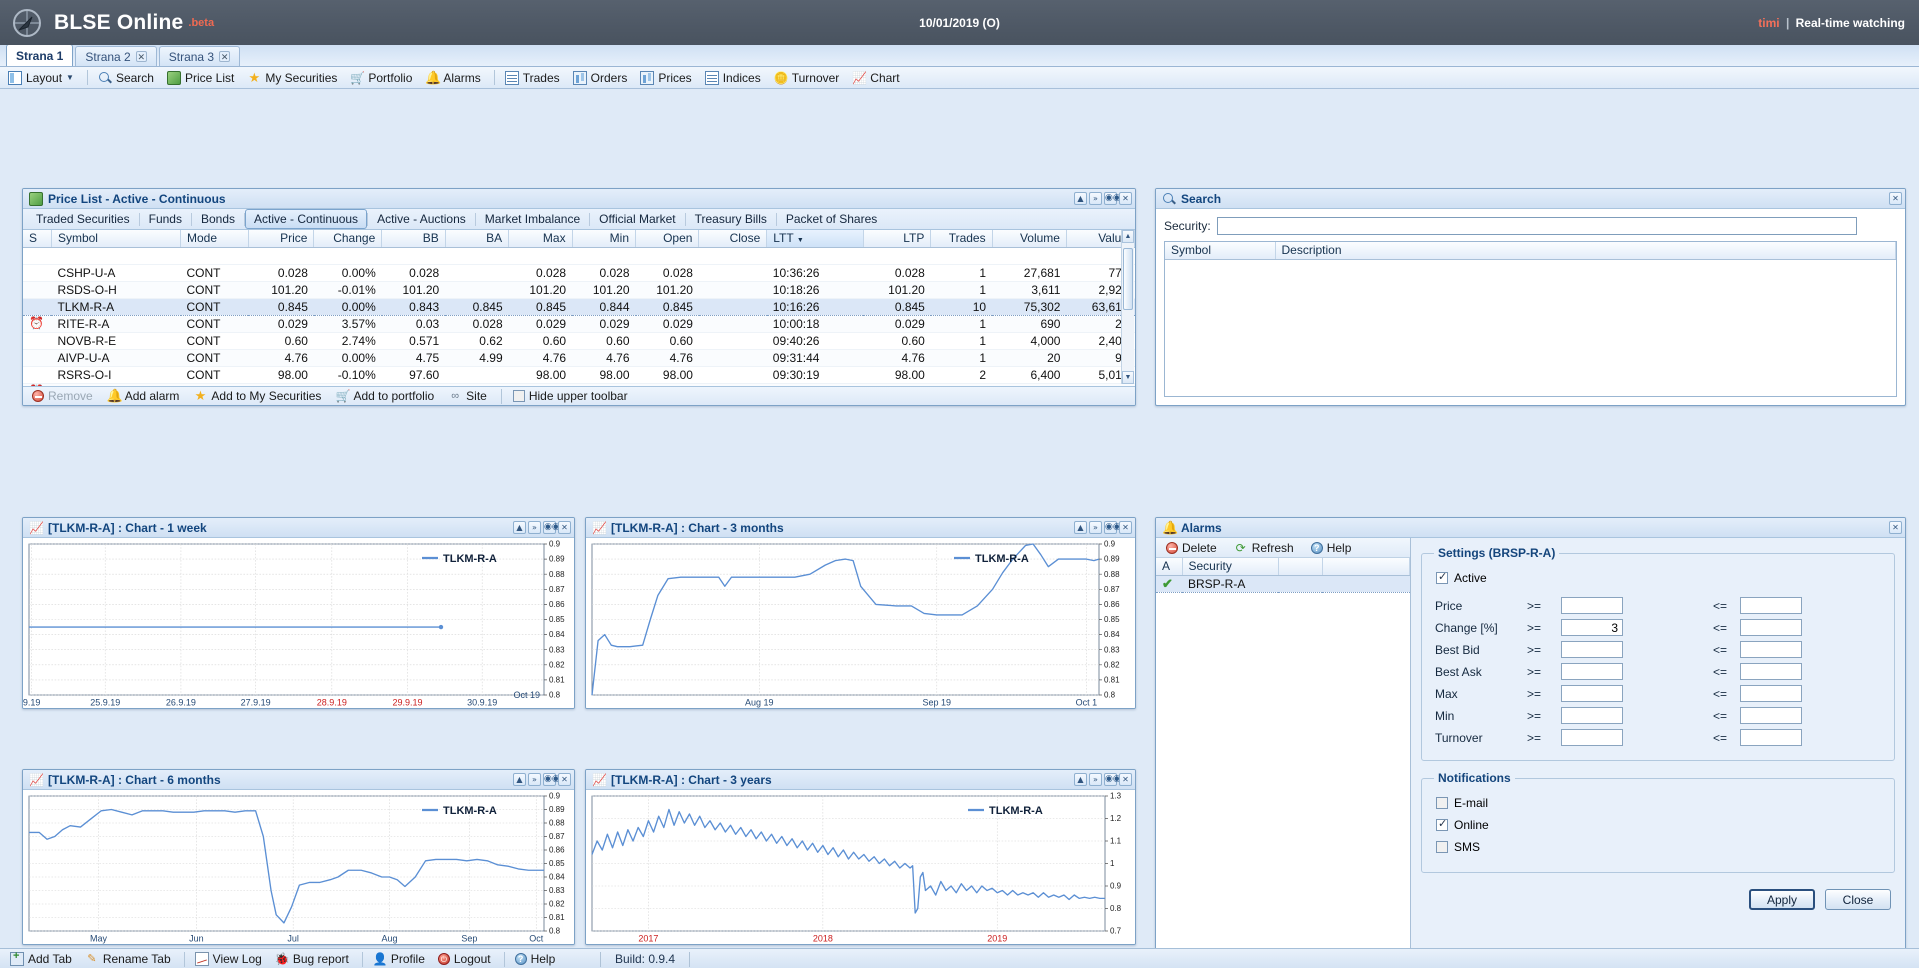 Image resolution: width=1919 pixels, height=968 pixels. Describe the element at coordinates (1858, 899) in the screenshot. I see `close-button: Close` at that location.